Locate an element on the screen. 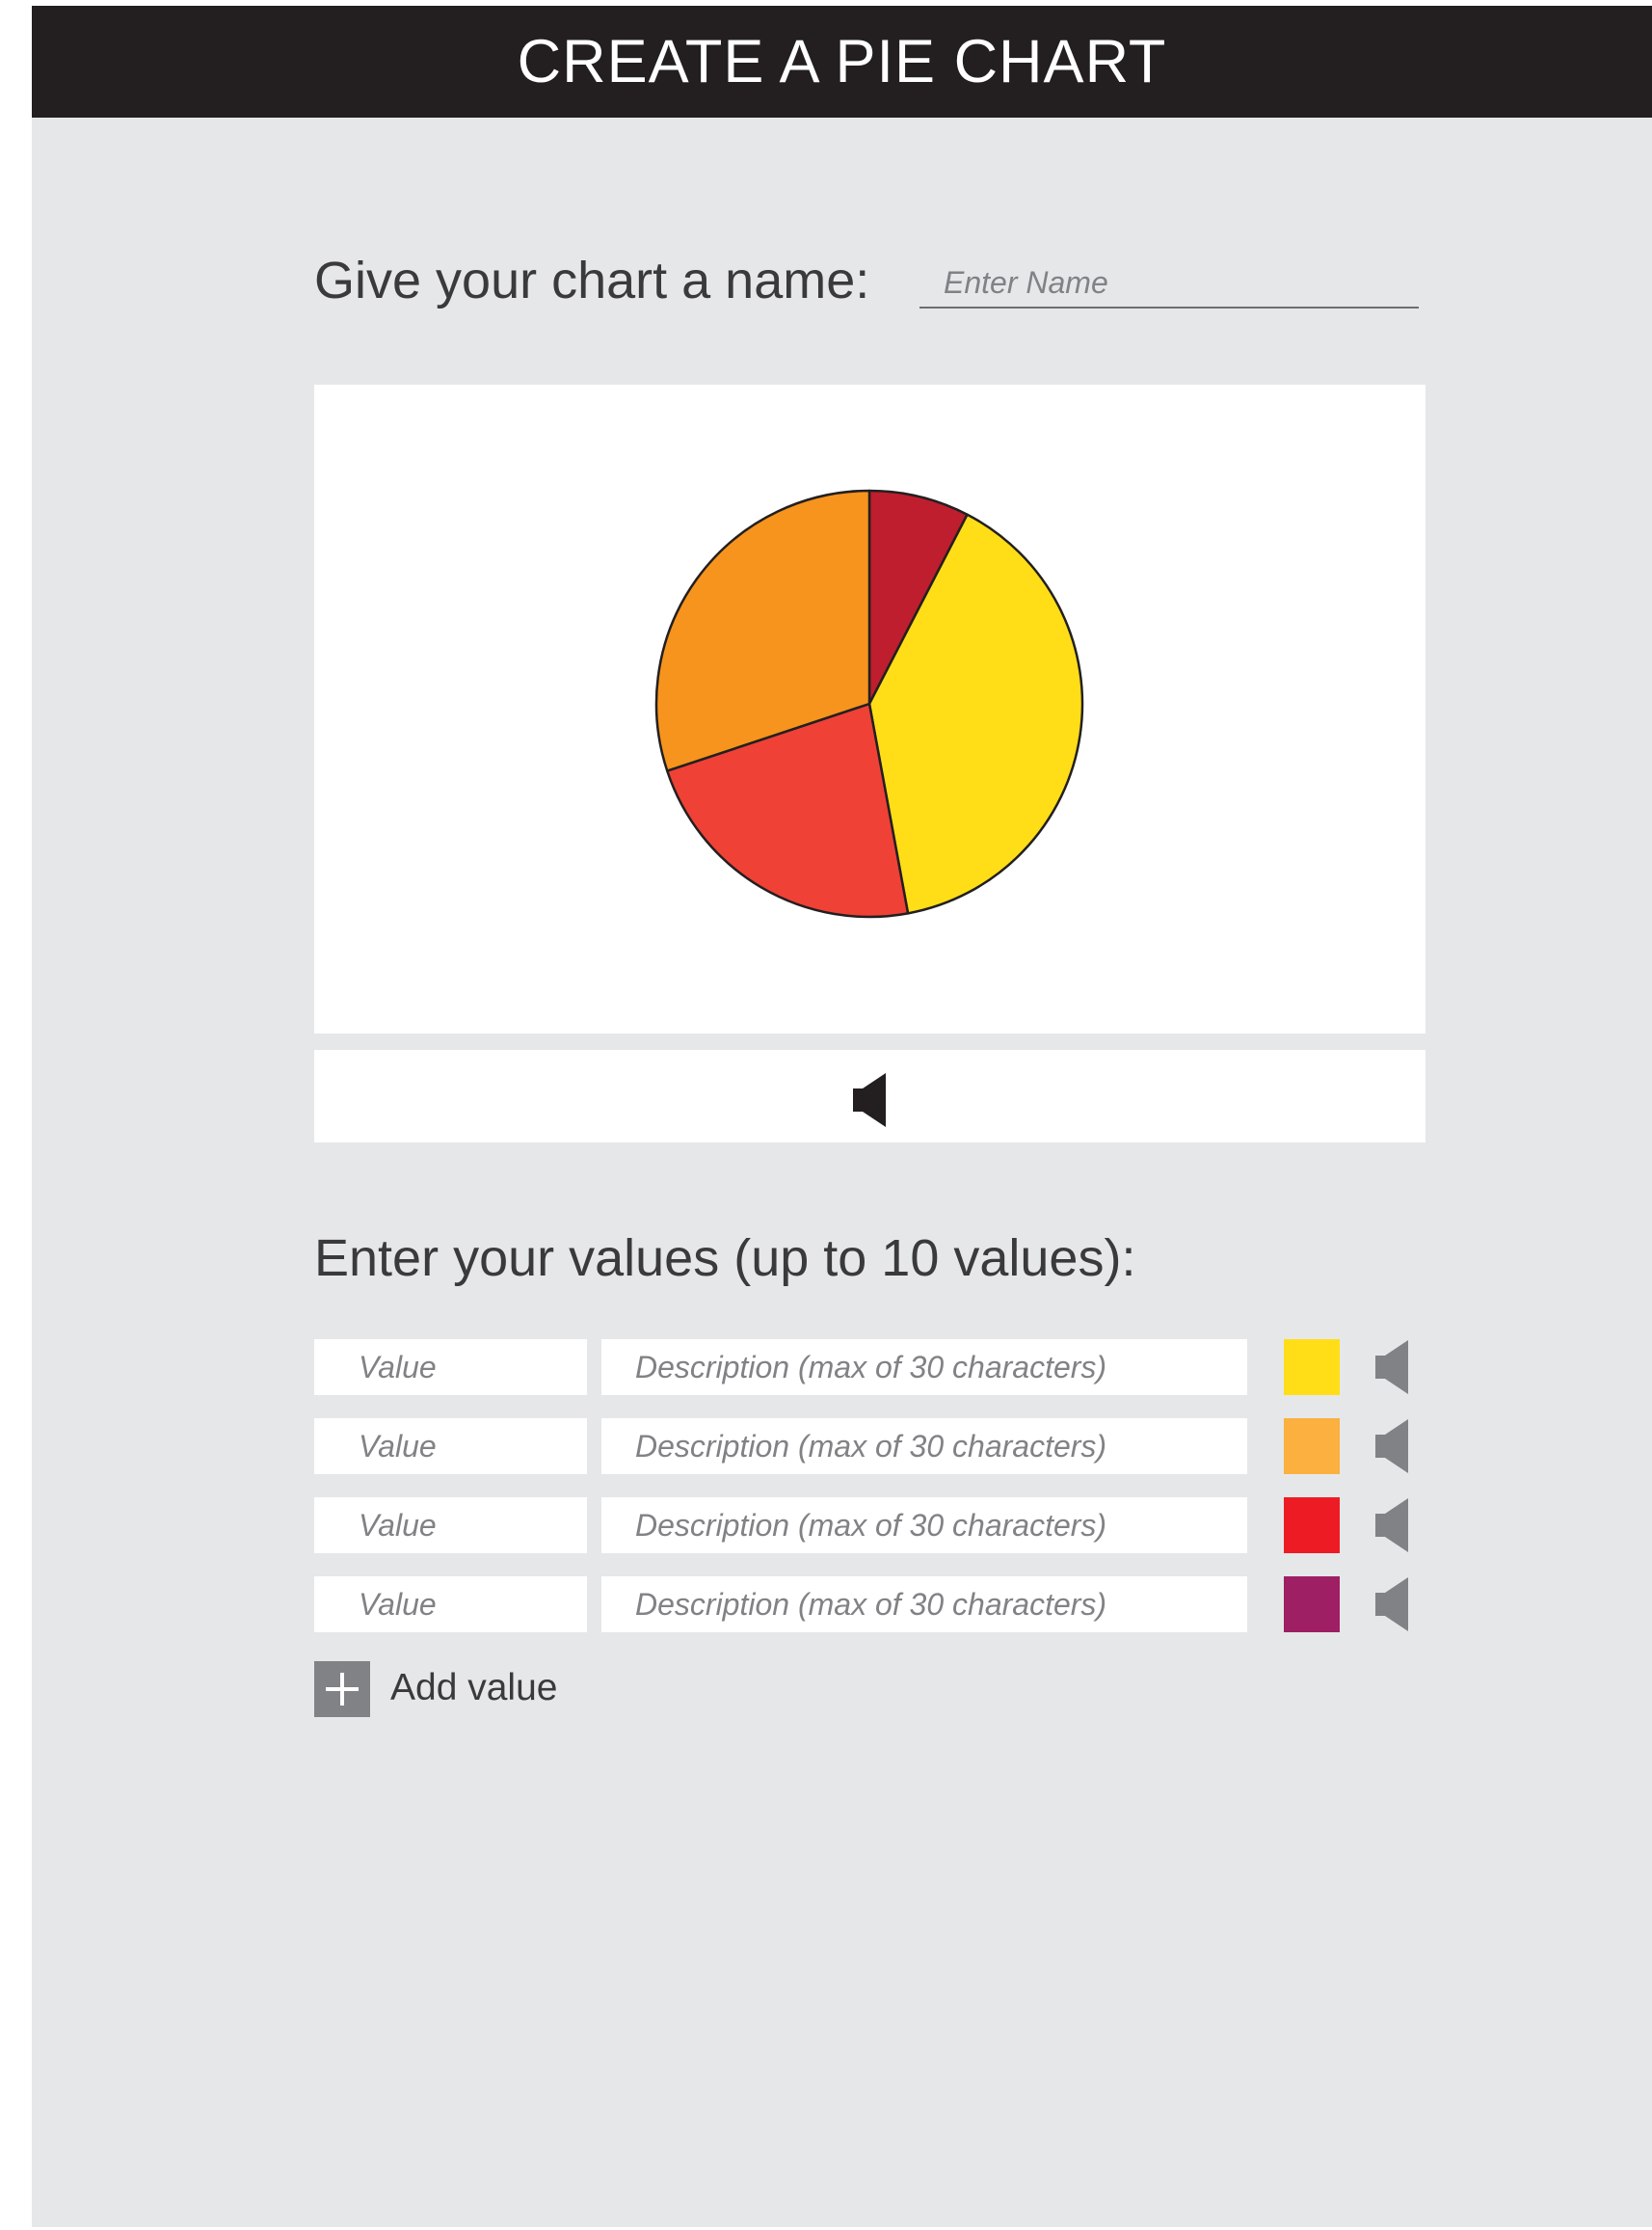  add-value-label: Add value is located at coordinates (474, 1687).